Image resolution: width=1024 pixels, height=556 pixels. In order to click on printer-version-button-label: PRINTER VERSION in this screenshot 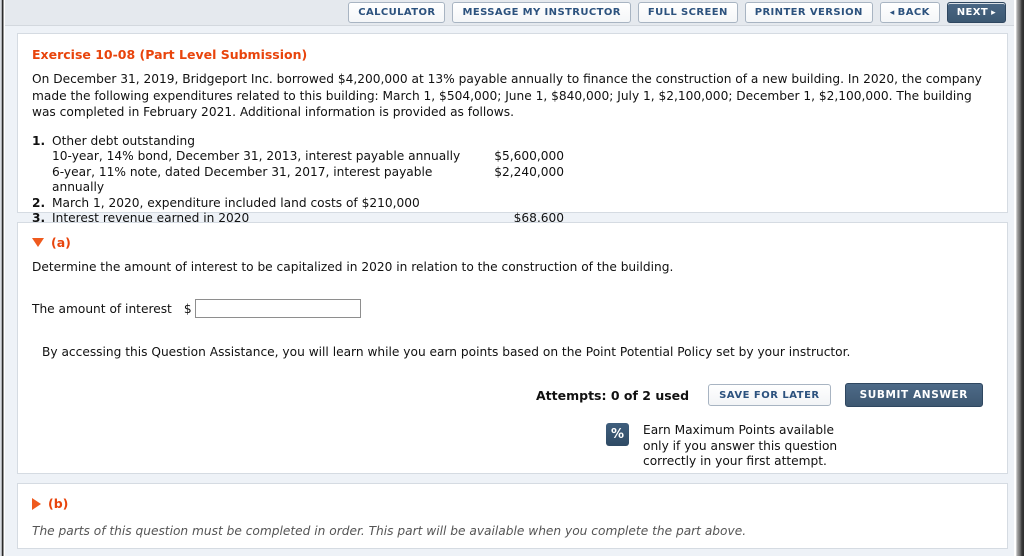, I will do `click(808, 12)`.